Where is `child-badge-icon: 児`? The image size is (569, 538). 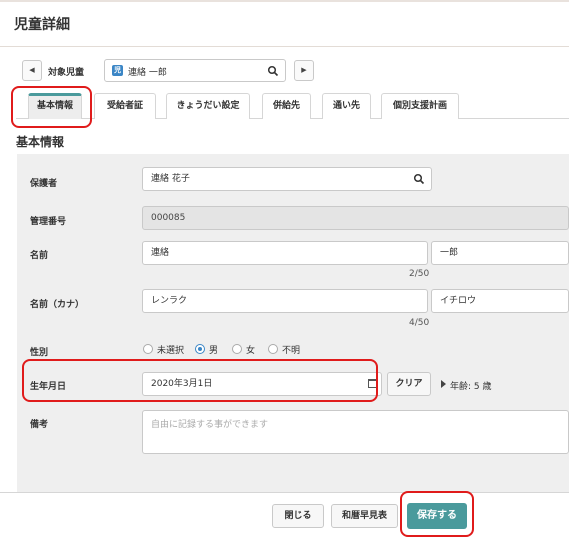 child-badge-icon: 児 is located at coordinates (117, 70).